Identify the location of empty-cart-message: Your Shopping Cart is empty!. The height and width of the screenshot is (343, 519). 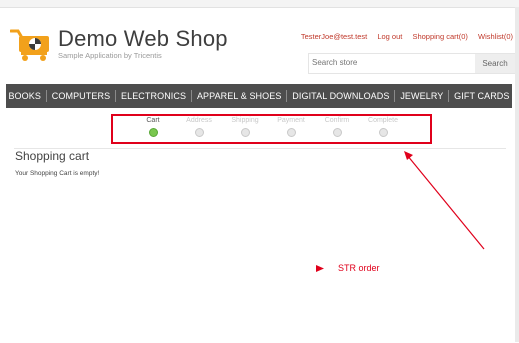
(57, 173).